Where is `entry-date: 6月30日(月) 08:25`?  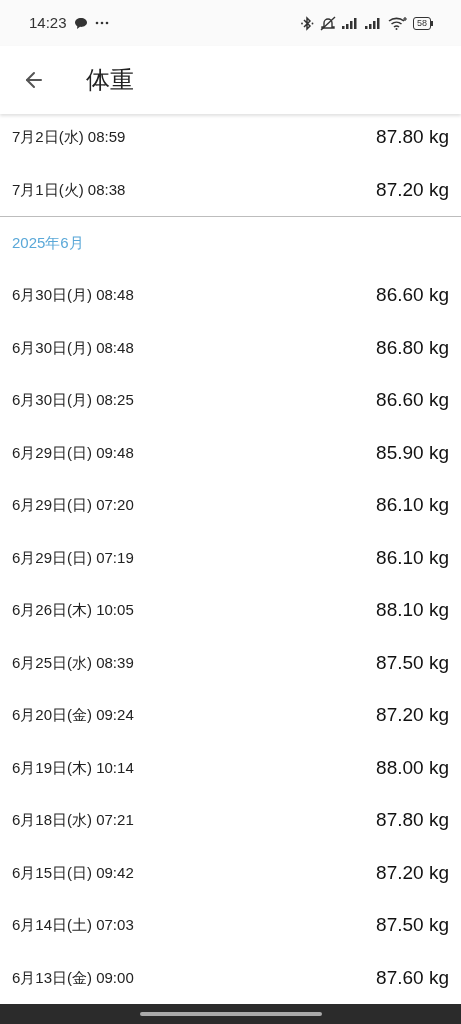
entry-date: 6月30日(月) 08:25 is located at coordinates (73, 400).